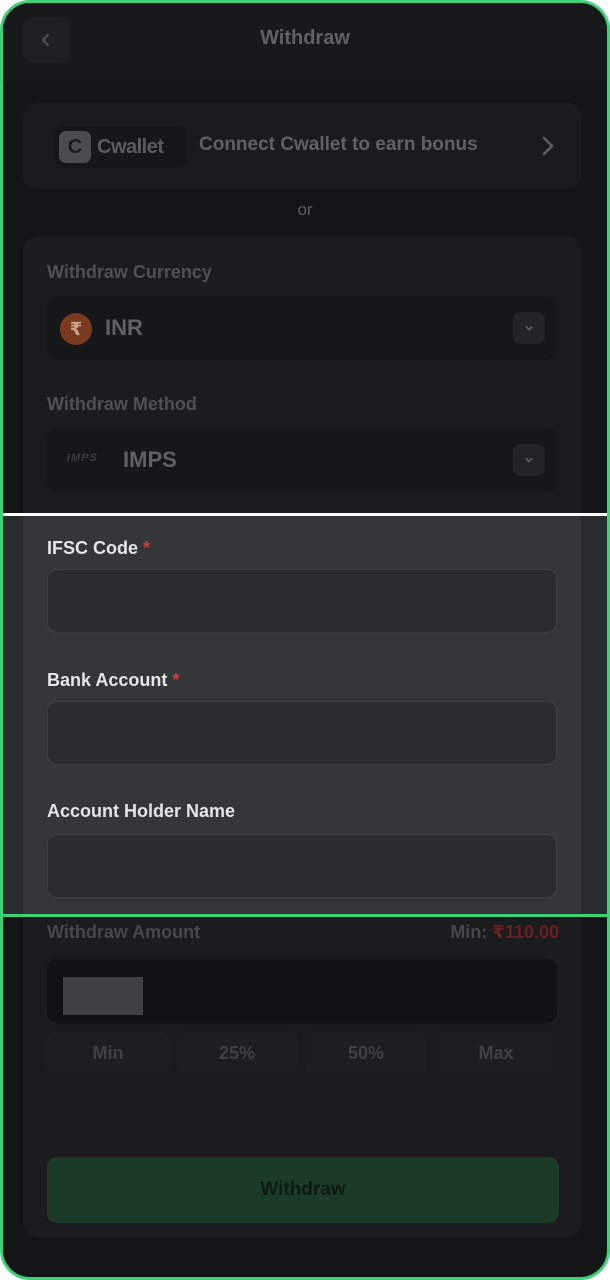 The image size is (610, 1280). I want to click on currency-value: INR, so click(124, 327).